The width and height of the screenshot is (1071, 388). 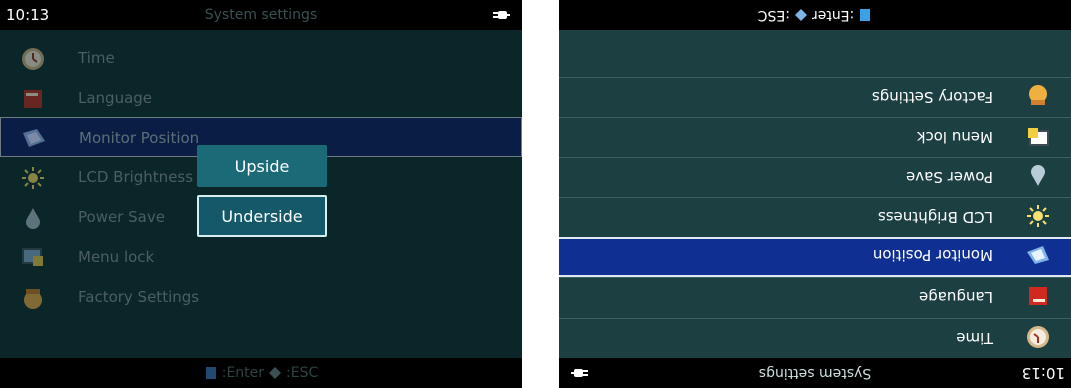 What do you see at coordinates (262, 166) in the screenshot?
I see `upside-option: Upside` at bounding box center [262, 166].